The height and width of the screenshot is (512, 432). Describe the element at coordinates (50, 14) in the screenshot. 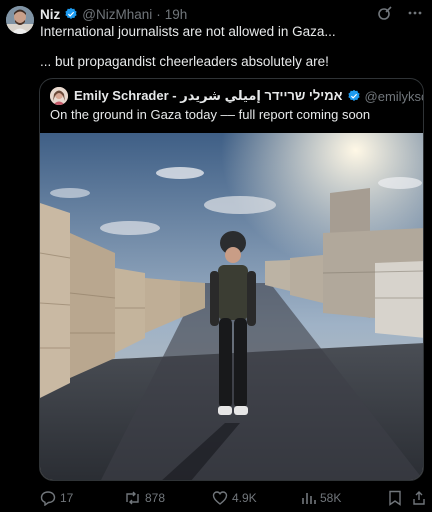

I see `author-name: Niz` at that location.